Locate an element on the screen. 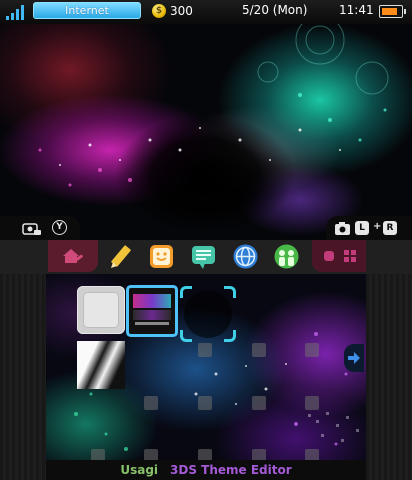  notifications-icon is located at coordinates (203, 257).